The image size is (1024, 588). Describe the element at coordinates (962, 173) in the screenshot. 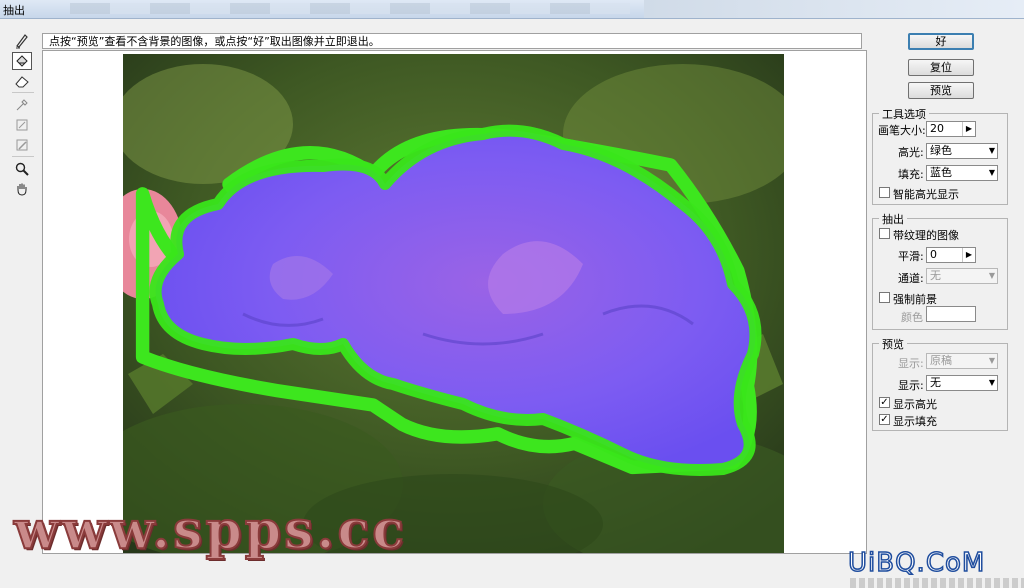

I see `fill-select: 蓝色 ▼` at that location.